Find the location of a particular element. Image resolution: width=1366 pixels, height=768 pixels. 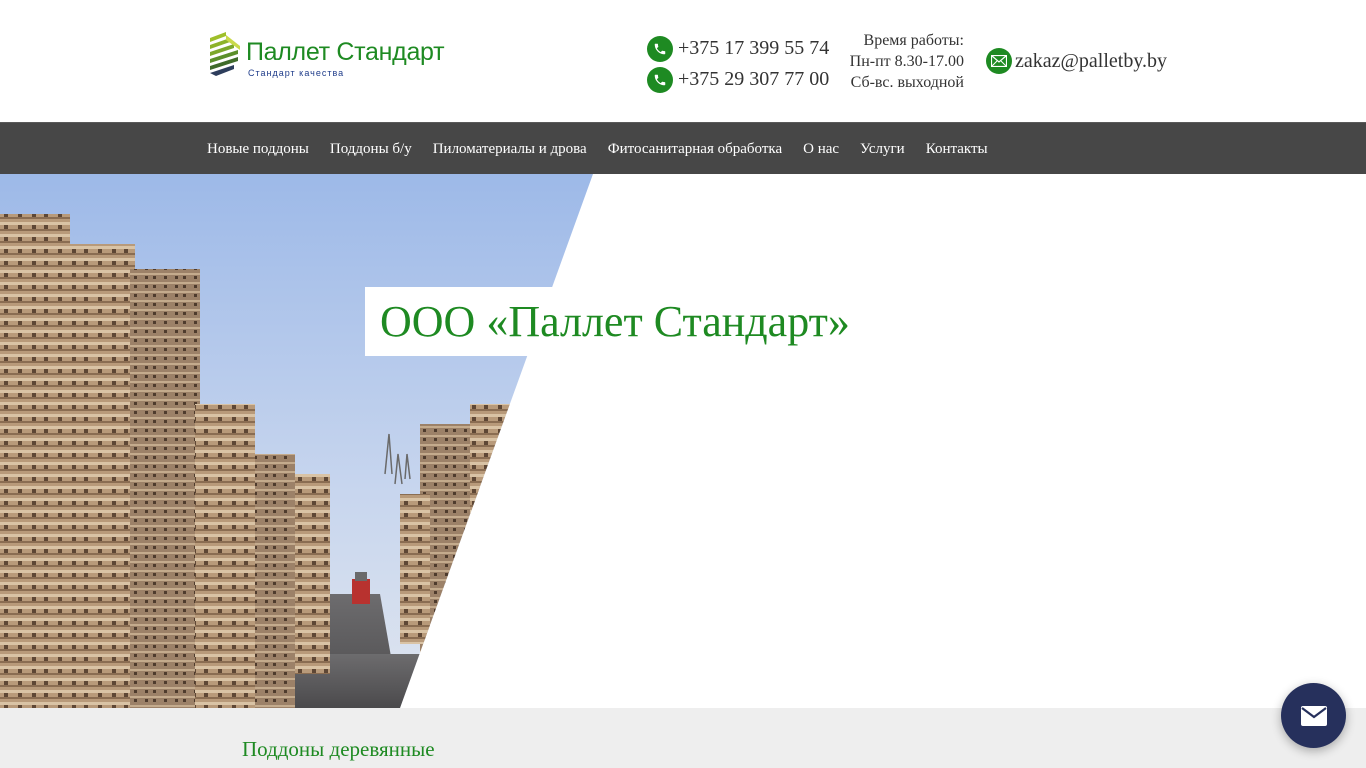

nav-item-lumber: Пиломатериалы и дрова is located at coordinates (510, 149).